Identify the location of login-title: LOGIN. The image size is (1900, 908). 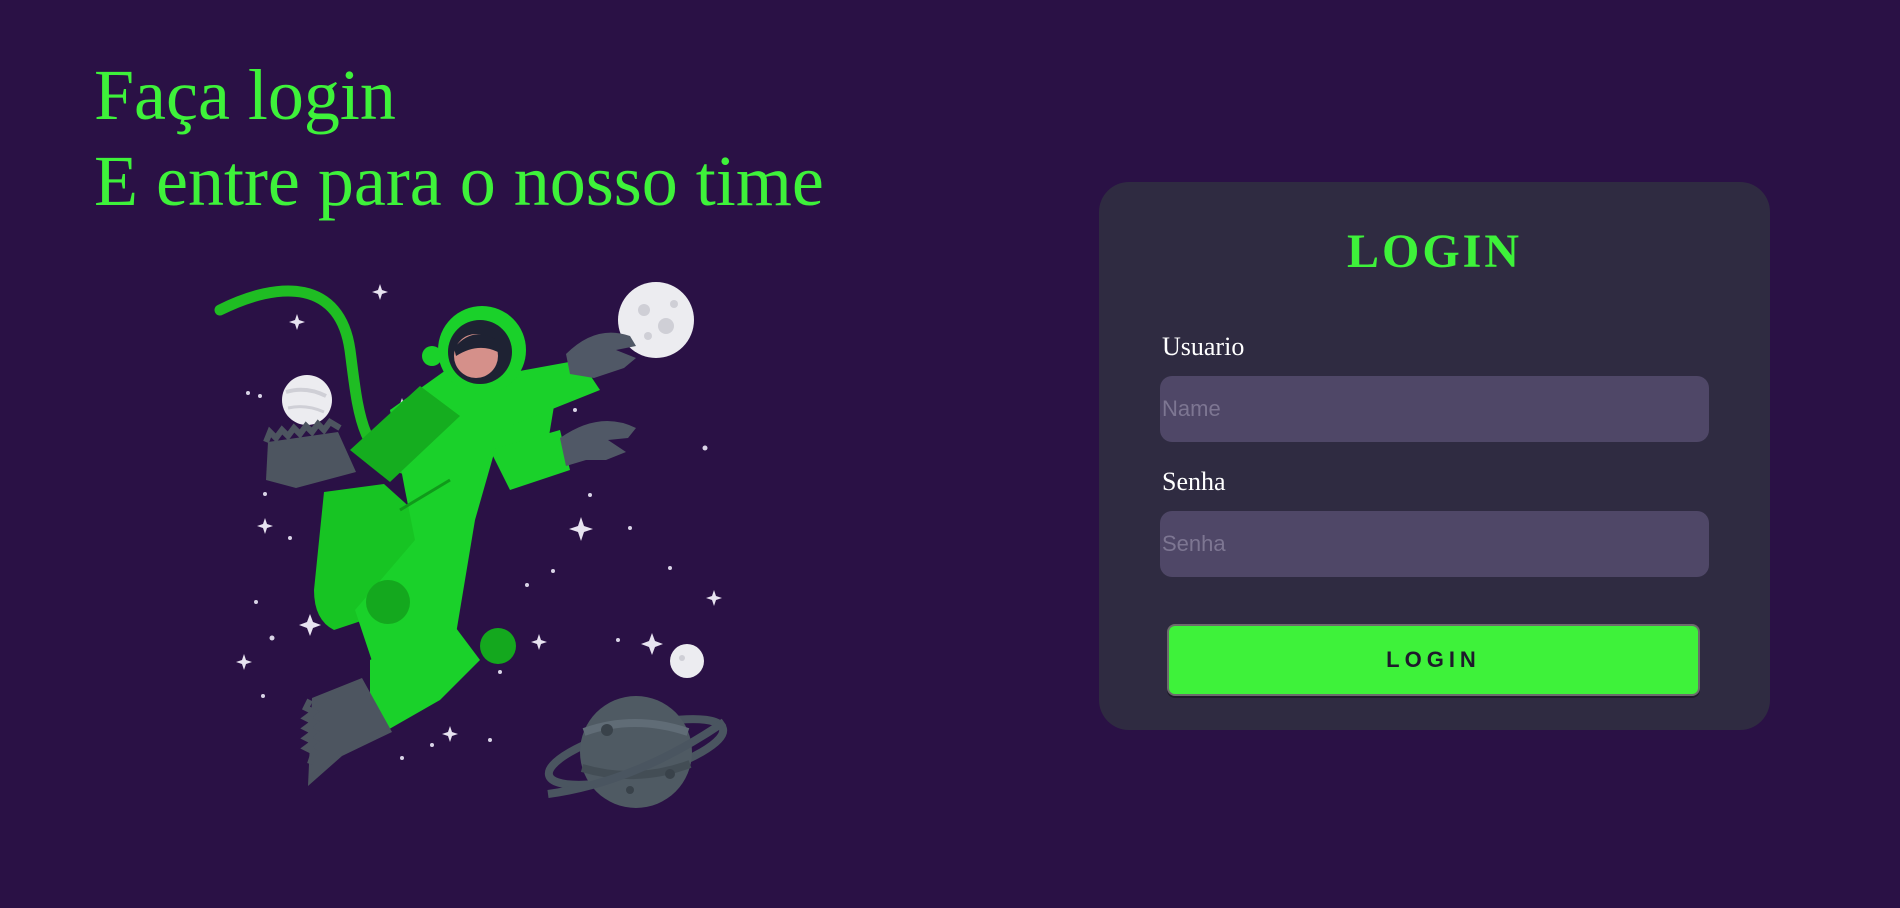
(1434, 251).